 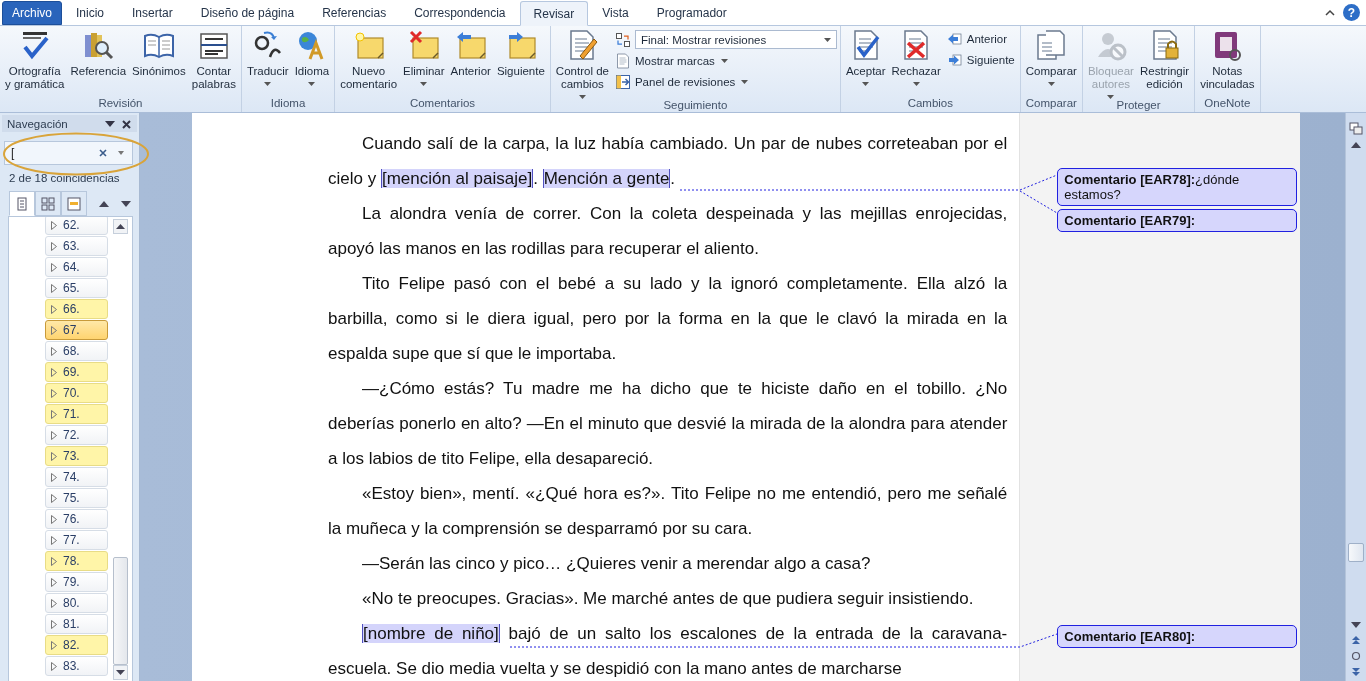 I want to click on ruler-toggle-icon, so click(x=1356, y=128).